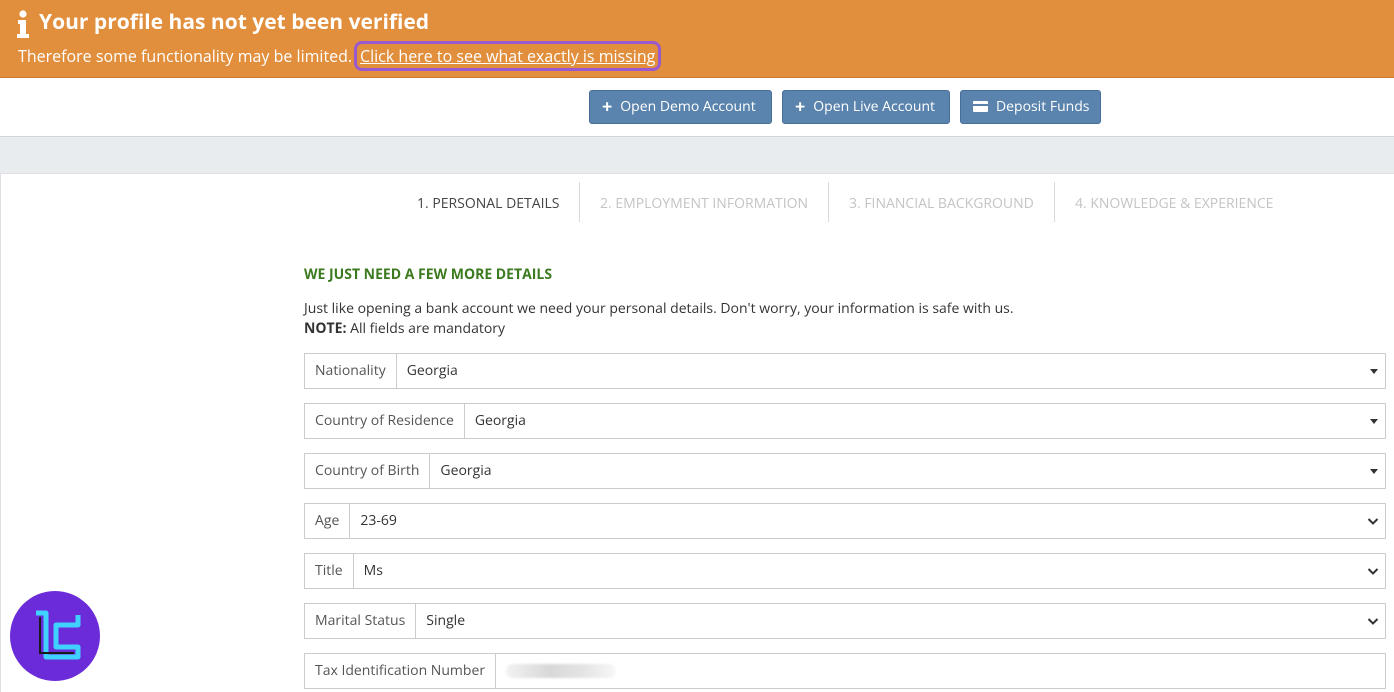 This screenshot has width=1394, height=692. I want to click on credit-card-icon, so click(980, 106).